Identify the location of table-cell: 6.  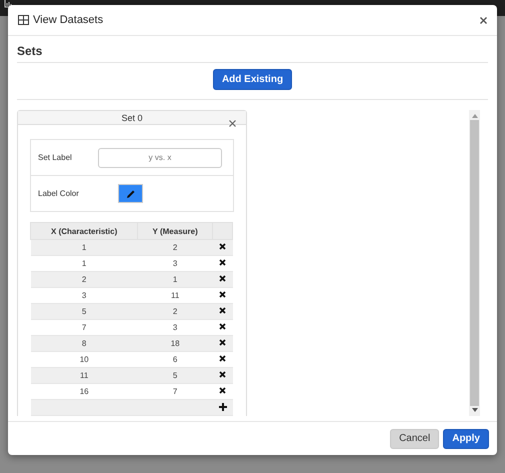
(175, 360).